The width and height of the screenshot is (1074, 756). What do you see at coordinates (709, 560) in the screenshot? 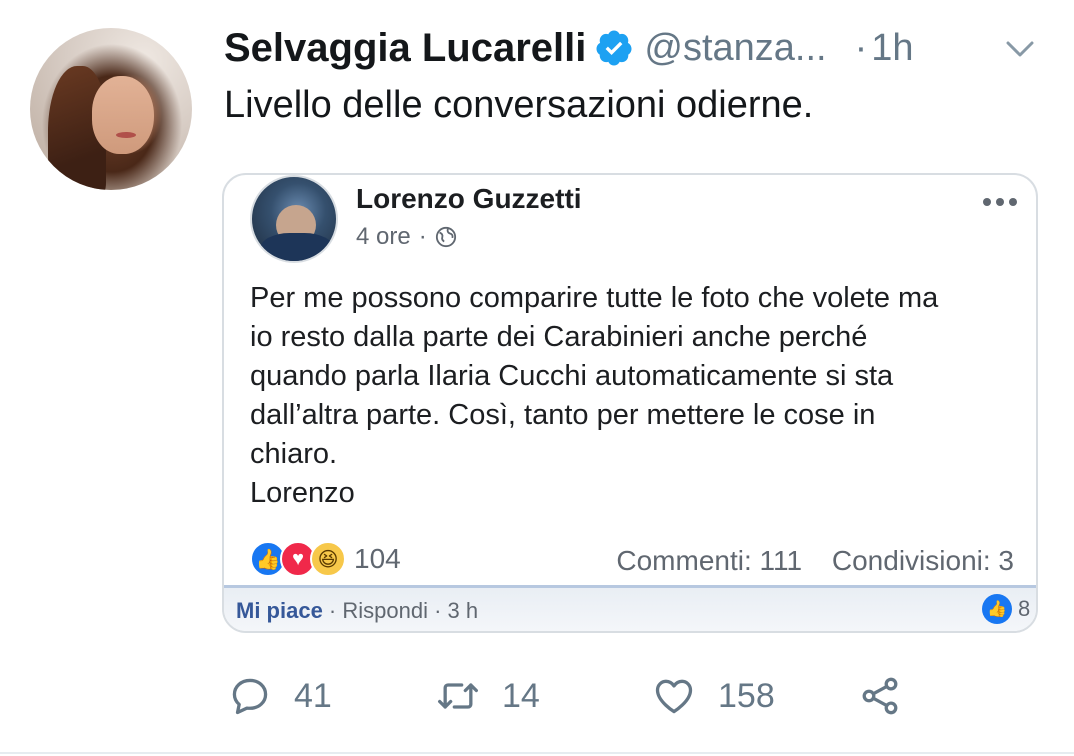
I see `fb-comments-count: Commenti: 111` at bounding box center [709, 560].